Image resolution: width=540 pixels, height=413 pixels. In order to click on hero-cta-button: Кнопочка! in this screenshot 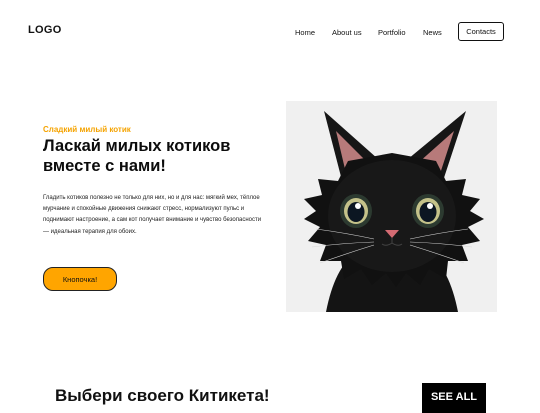, I will do `click(80, 279)`.